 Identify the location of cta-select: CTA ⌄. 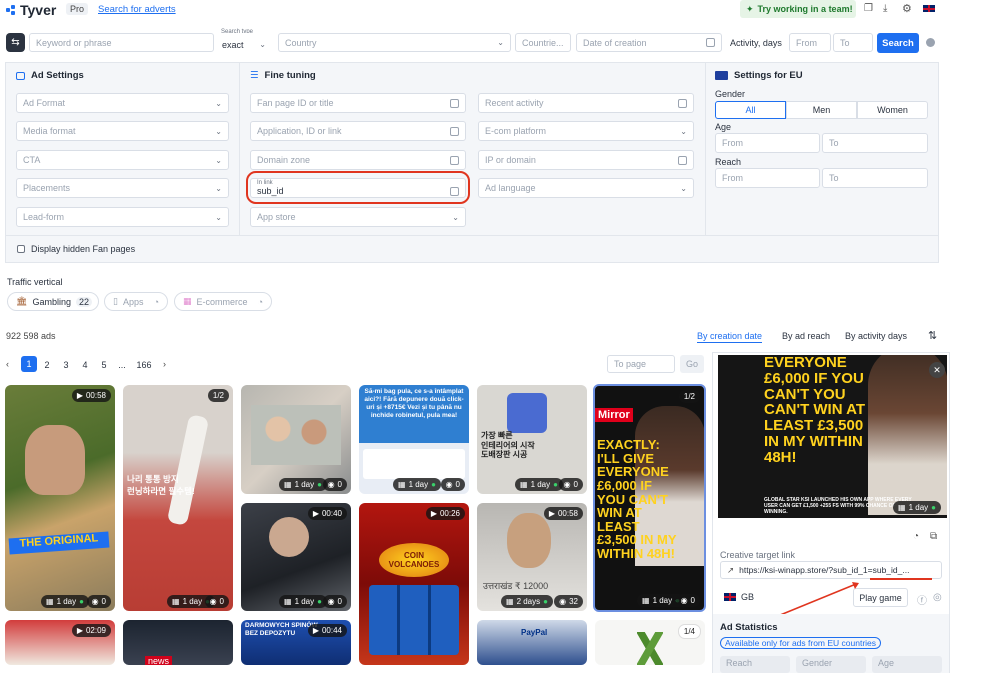
(122, 160).